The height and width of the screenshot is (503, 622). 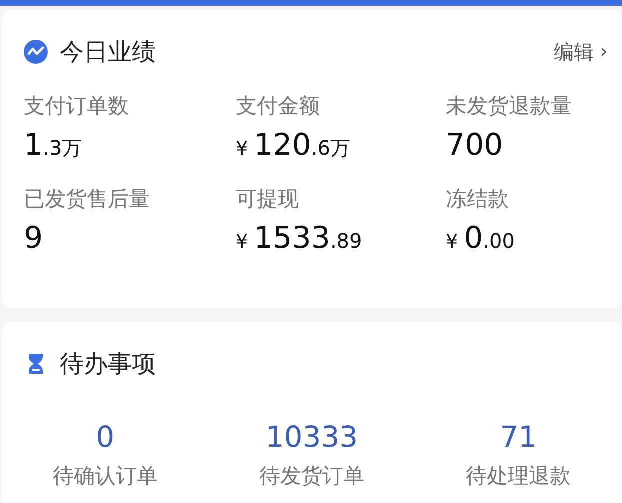 I want to click on metric-label: 支付订单数, so click(x=77, y=106).